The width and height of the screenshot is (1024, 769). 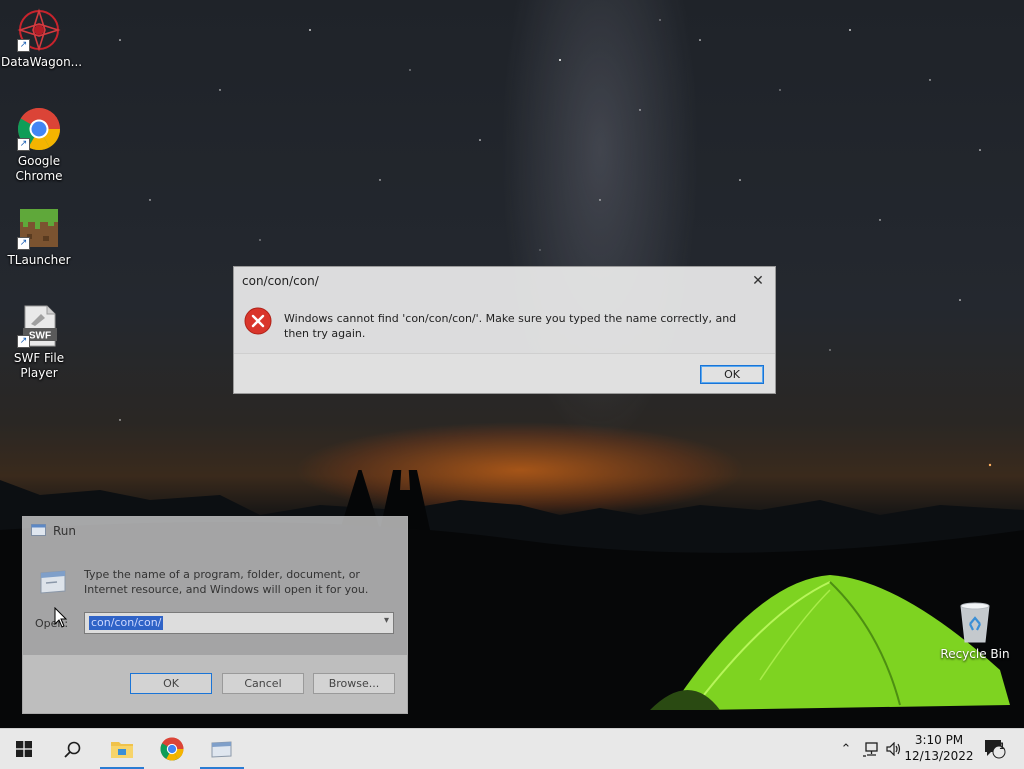 I want to click on network-icon, so click(x=870, y=749).